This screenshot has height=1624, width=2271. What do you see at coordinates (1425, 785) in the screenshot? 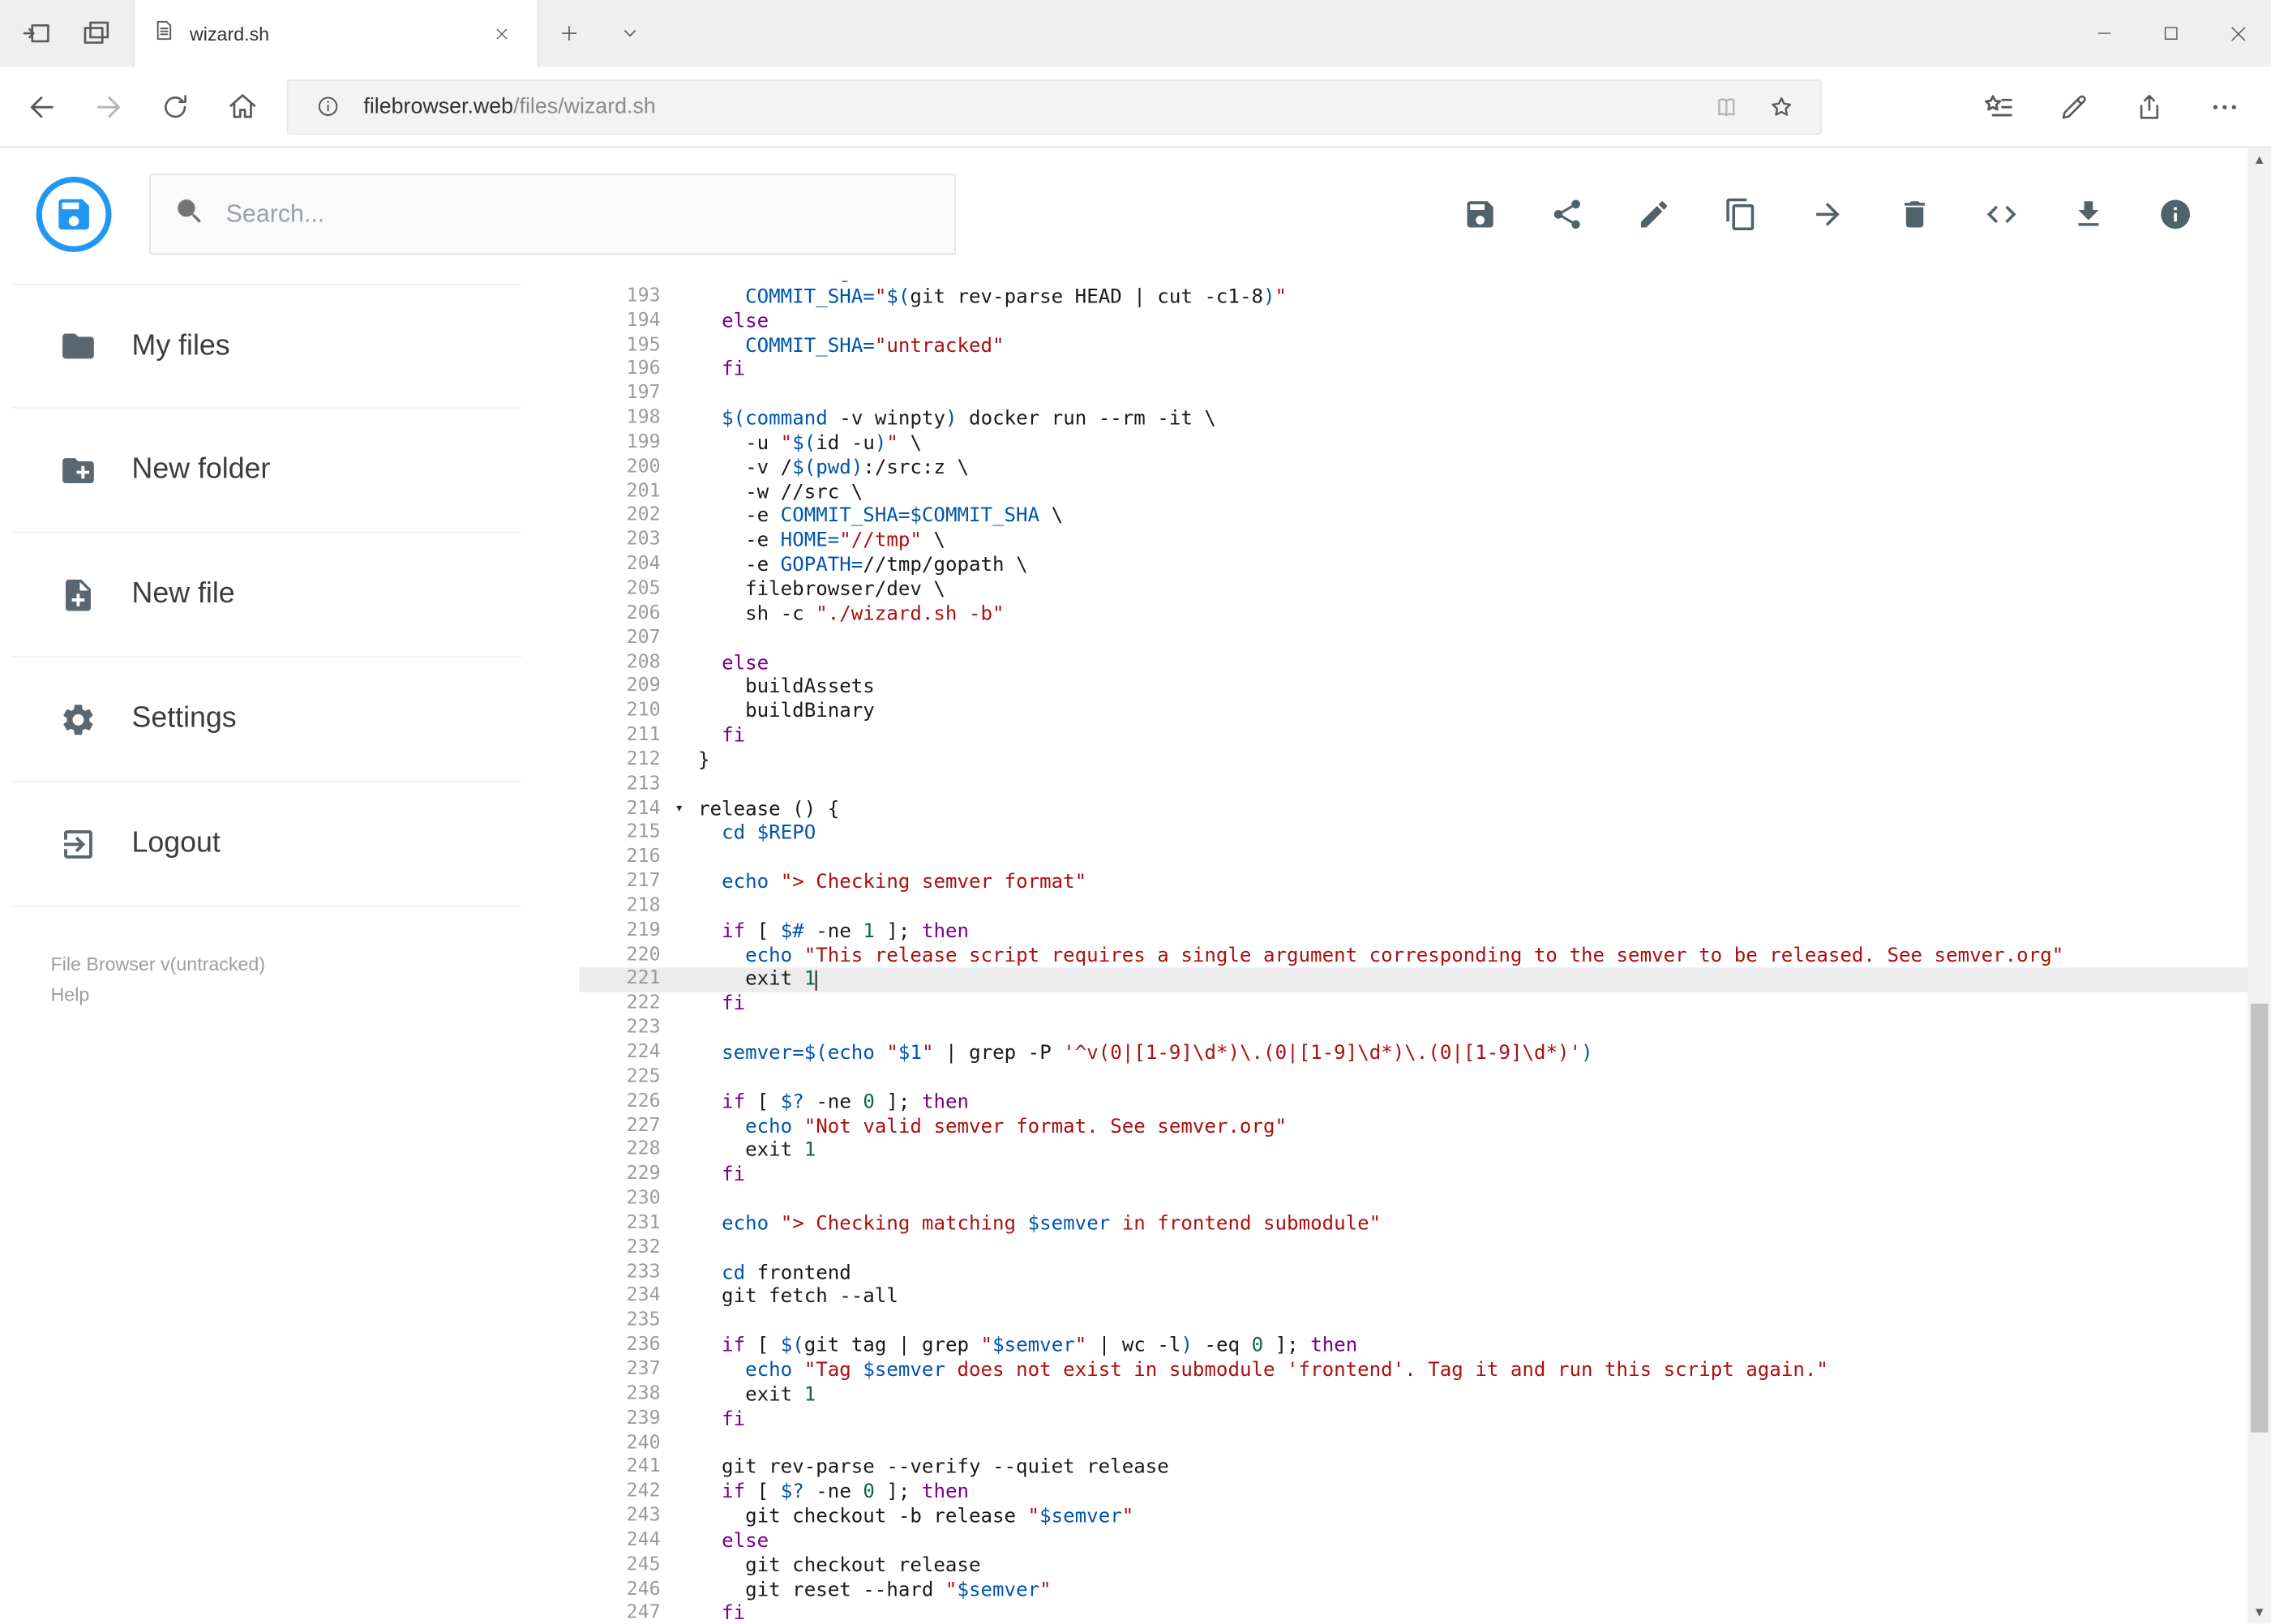
I see `code-line: 213` at bounding box center [1425, 785].